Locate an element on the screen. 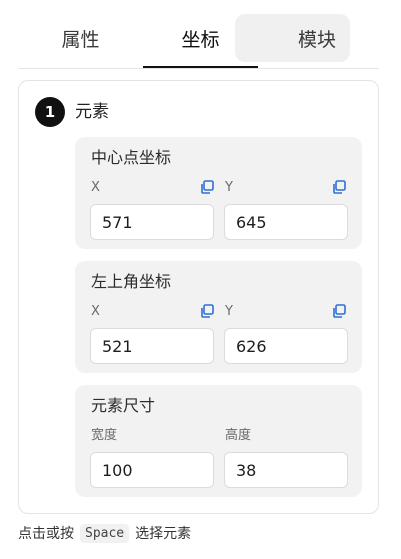 This screenshot has height=559, width=401. width-label: 宽度 is located at coordinates (104, 435).